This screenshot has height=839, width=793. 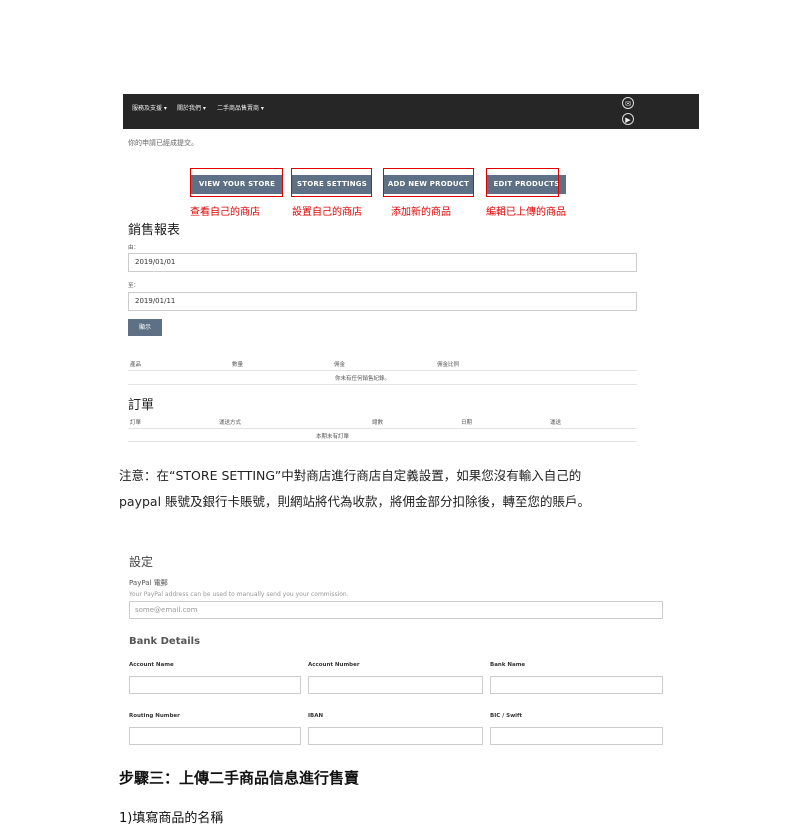 I want to click on routing-number-label: Routing Number, so click(x=154, y=716).